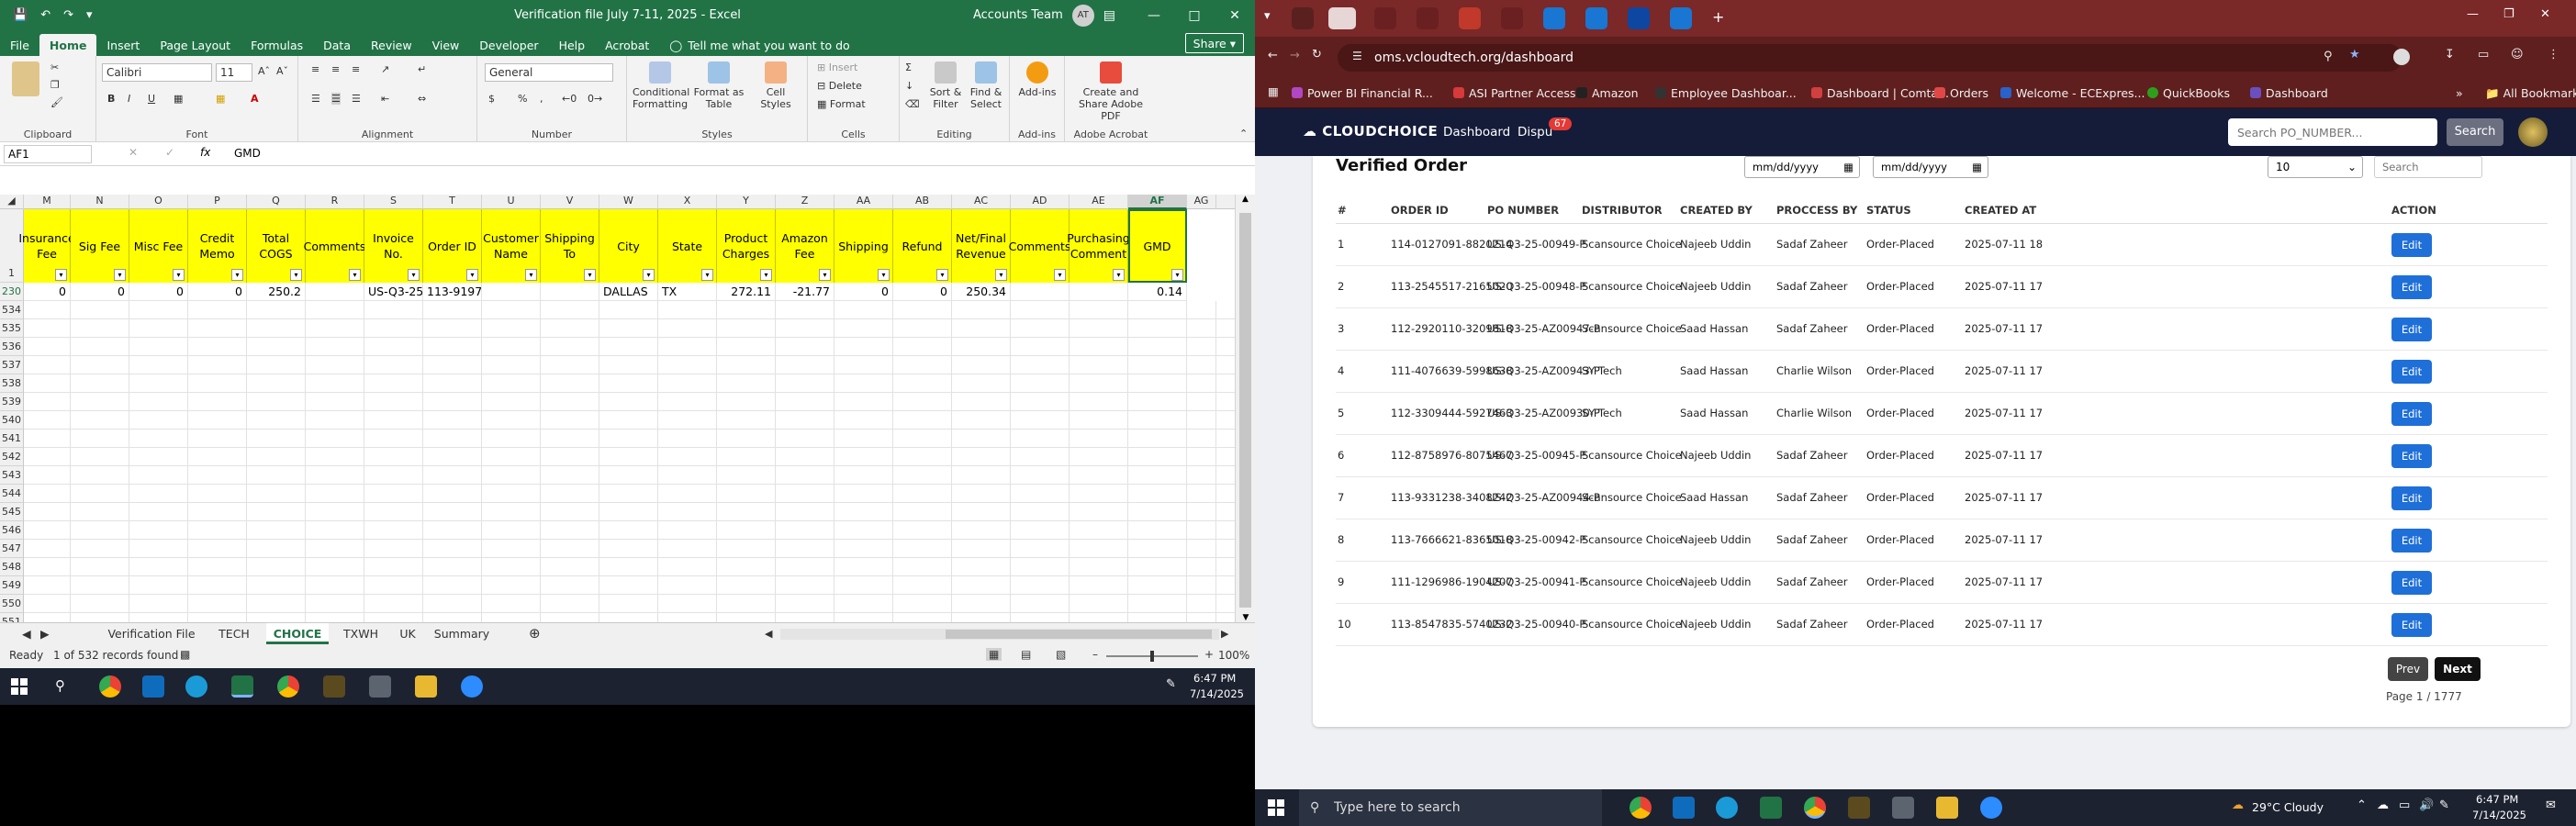  I want to click on hscroll-right-icon: ▶, so click(1224, 634).